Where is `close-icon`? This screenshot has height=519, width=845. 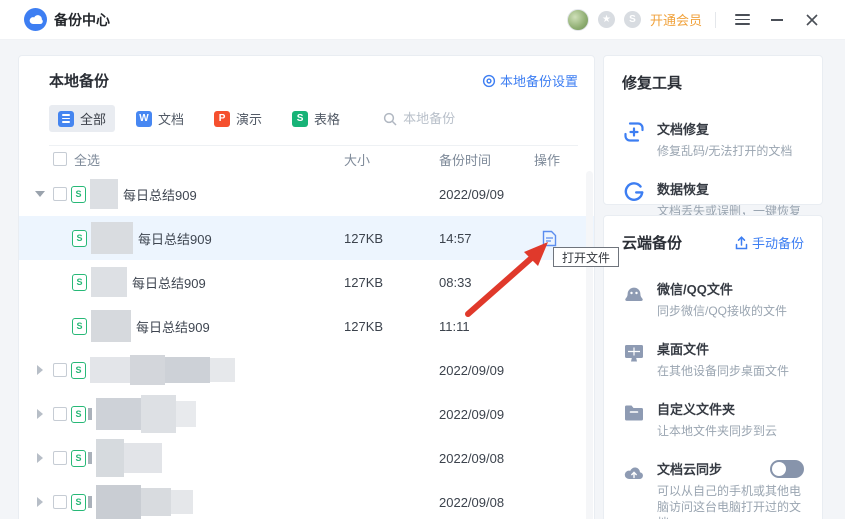
close-icon is located at coordinates (812, 19).